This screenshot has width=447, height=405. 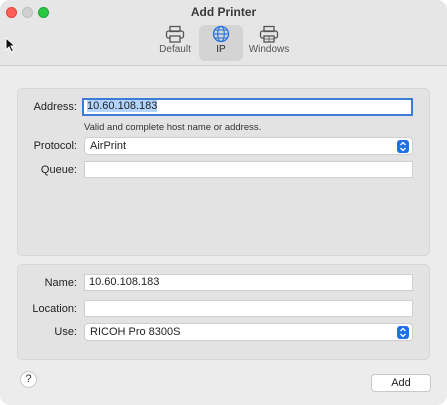 What do you see at coordinates (401, 383) in the screenshot?
I see `add-button: Add` at bounding box center [401, 383].